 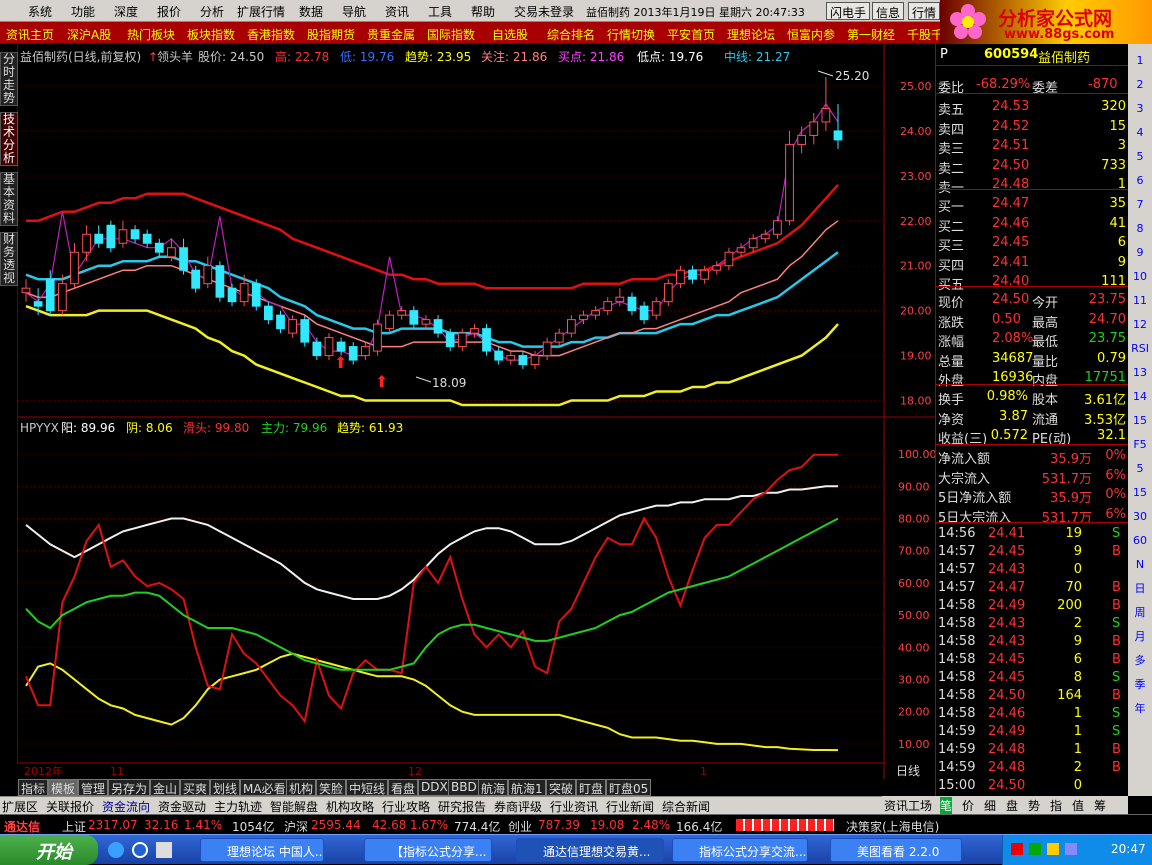 What do you see at coordinates (354, 11) in the screenshot?
I see `menu-navigate: 导航` at bounding box center [354, 11].